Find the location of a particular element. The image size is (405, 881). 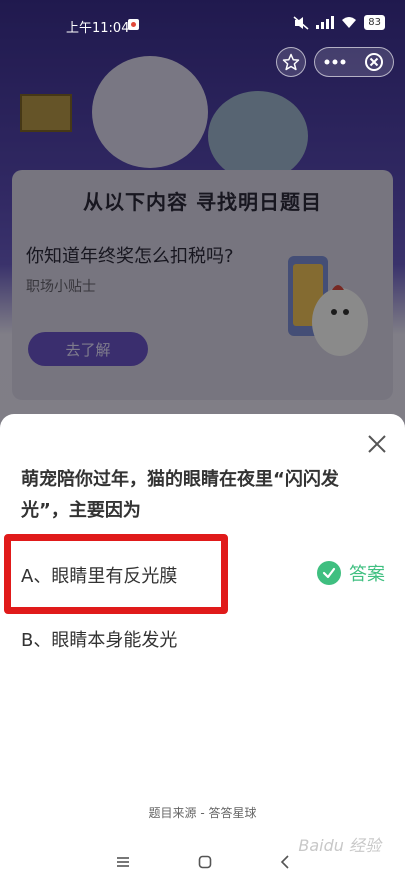

status-time: 上午11:04 is located at coordinates (98, 28).